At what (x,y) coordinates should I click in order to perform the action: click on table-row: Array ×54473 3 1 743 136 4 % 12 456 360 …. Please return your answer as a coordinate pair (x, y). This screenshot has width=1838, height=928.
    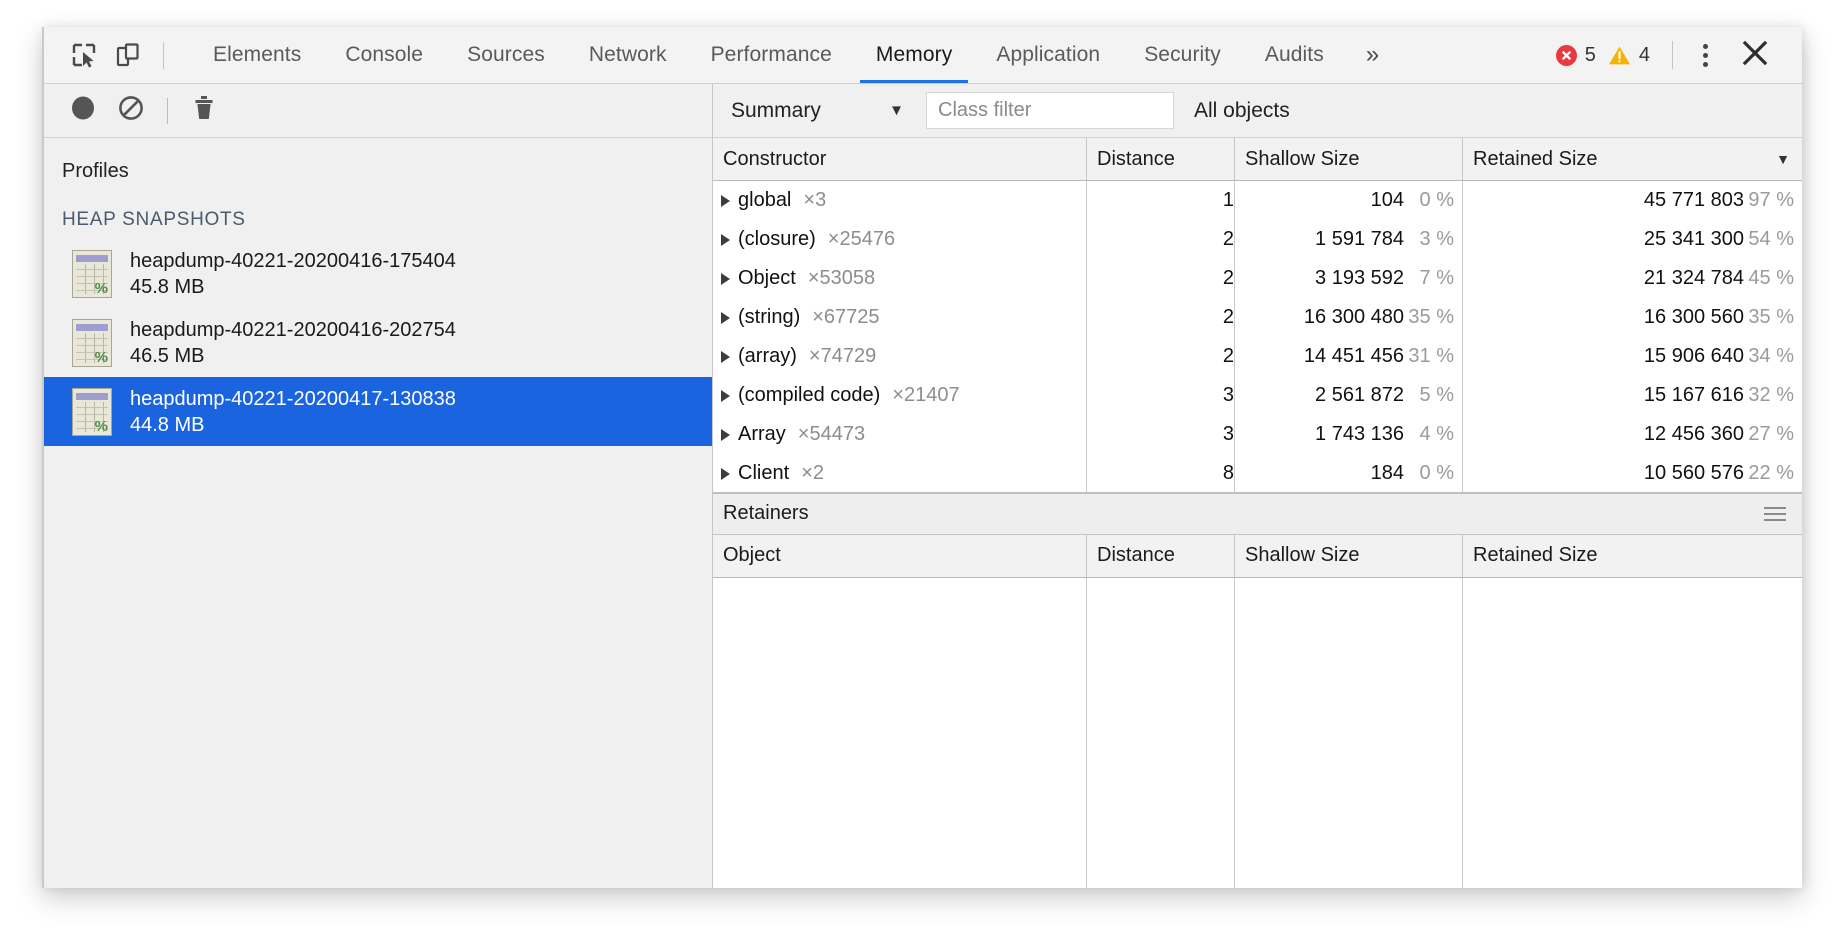
    Looking at the image, I should click on (1257, 434).